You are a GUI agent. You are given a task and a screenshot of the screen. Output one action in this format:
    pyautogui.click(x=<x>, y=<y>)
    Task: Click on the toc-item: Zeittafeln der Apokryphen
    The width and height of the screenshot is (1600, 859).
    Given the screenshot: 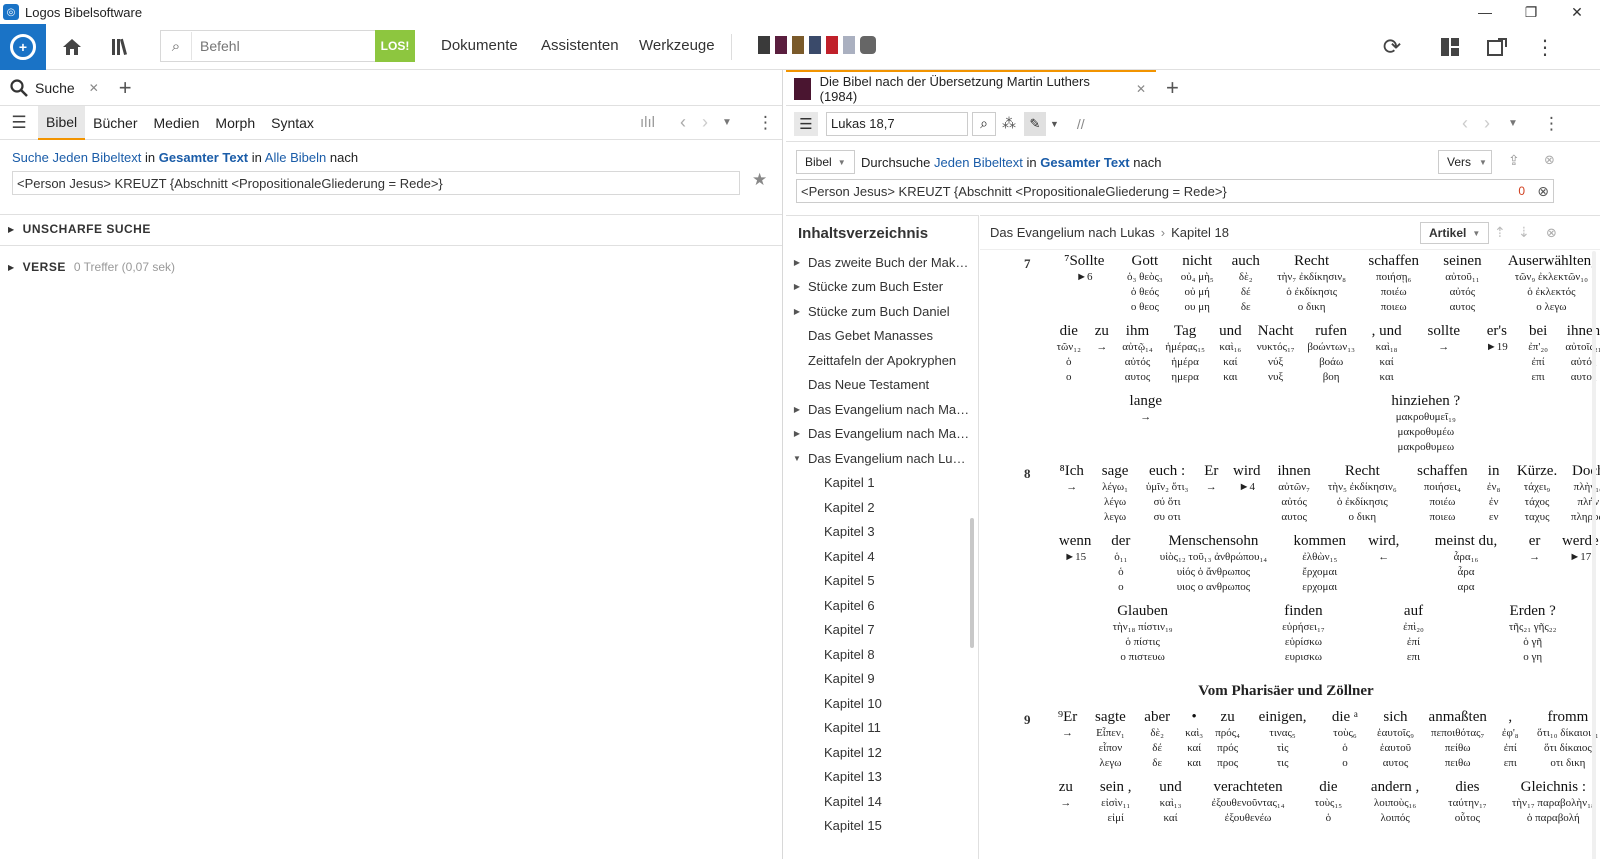 What is the action you would take?
    pyautogui.click(x=882, y=360)
    